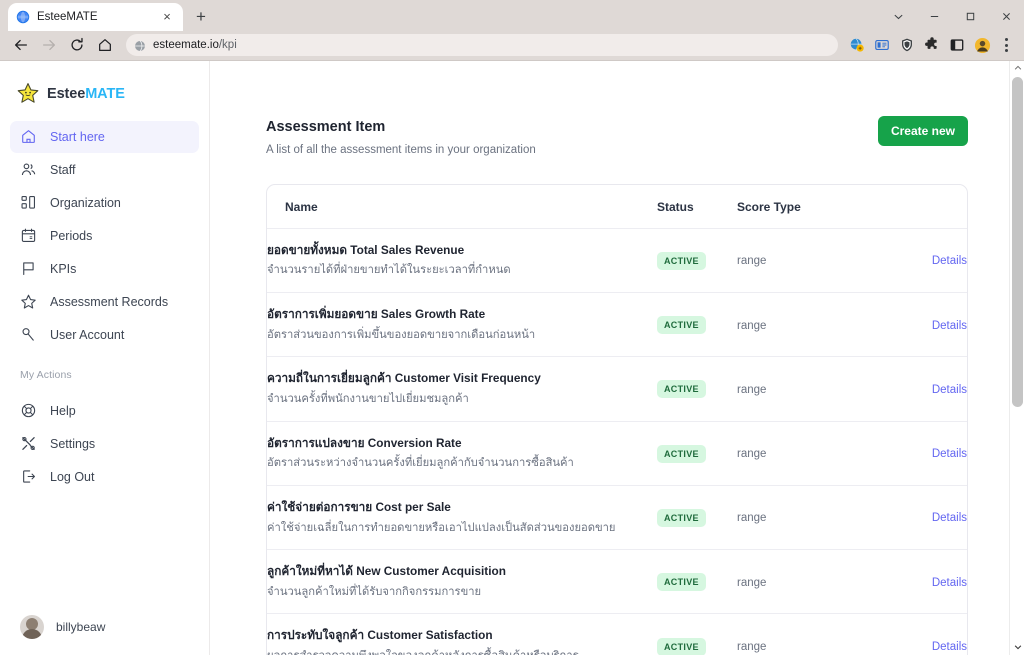  I want to click on sidebar-item-log-out: Log Out, so click(104, 477).